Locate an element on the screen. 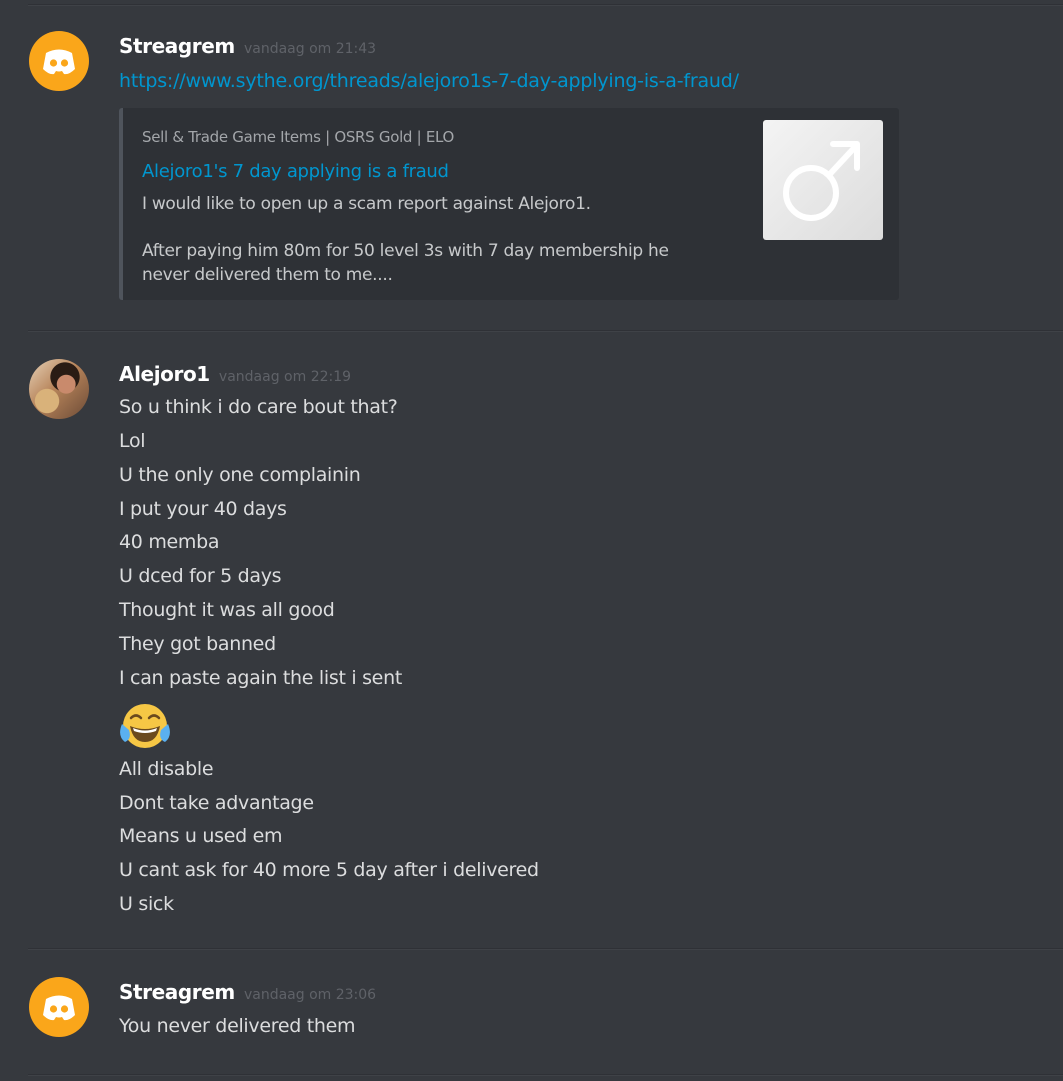 This screenshot has width=1063, height=1081. male-symbol-icon is located at coordinates (821, 181).